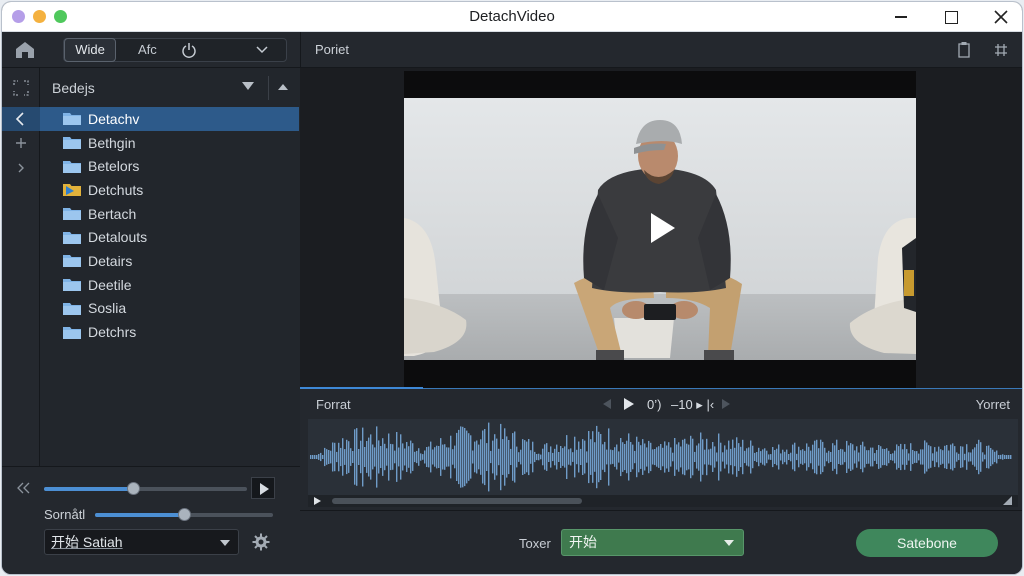  Describe the element at coordinates (184, 514) in the screenshot. I see `slider-2-knob` at that location.